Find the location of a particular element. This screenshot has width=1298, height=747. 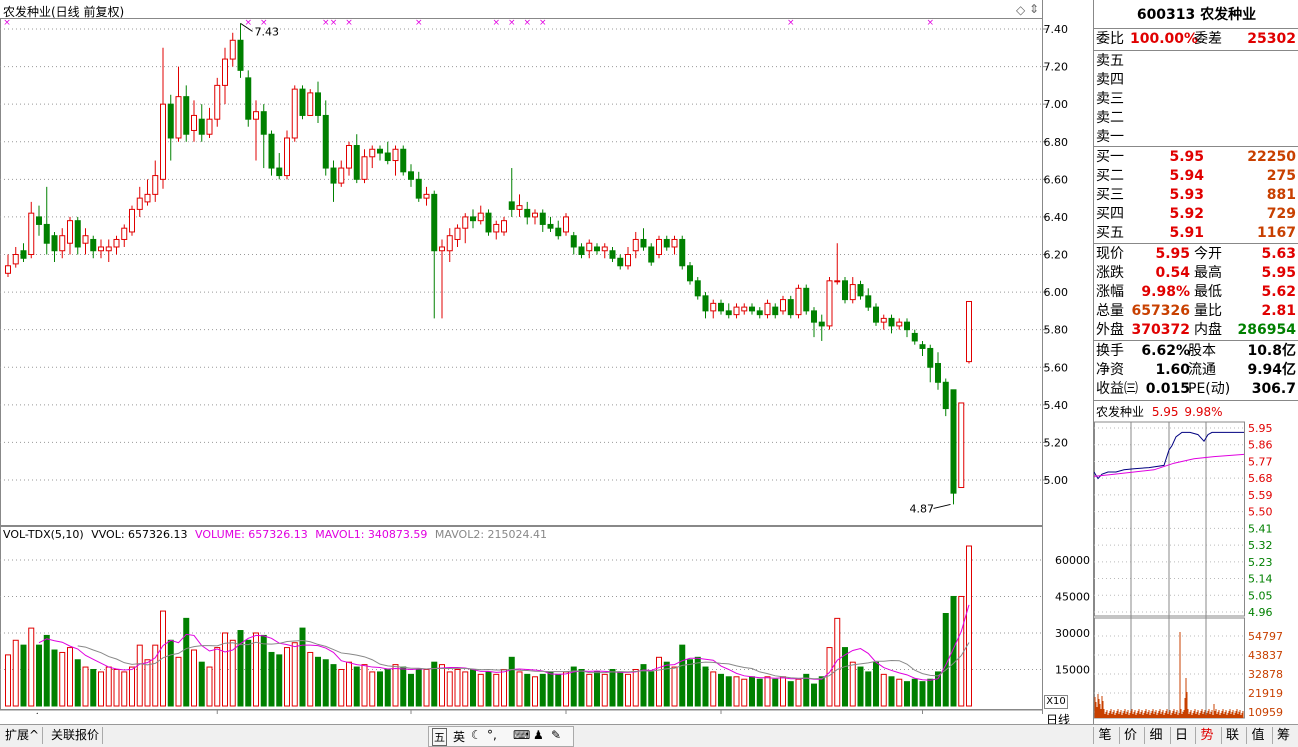

fundamental-row: 净资 1.60 流通 9.94亿 is located at coordinates (1196, 370).